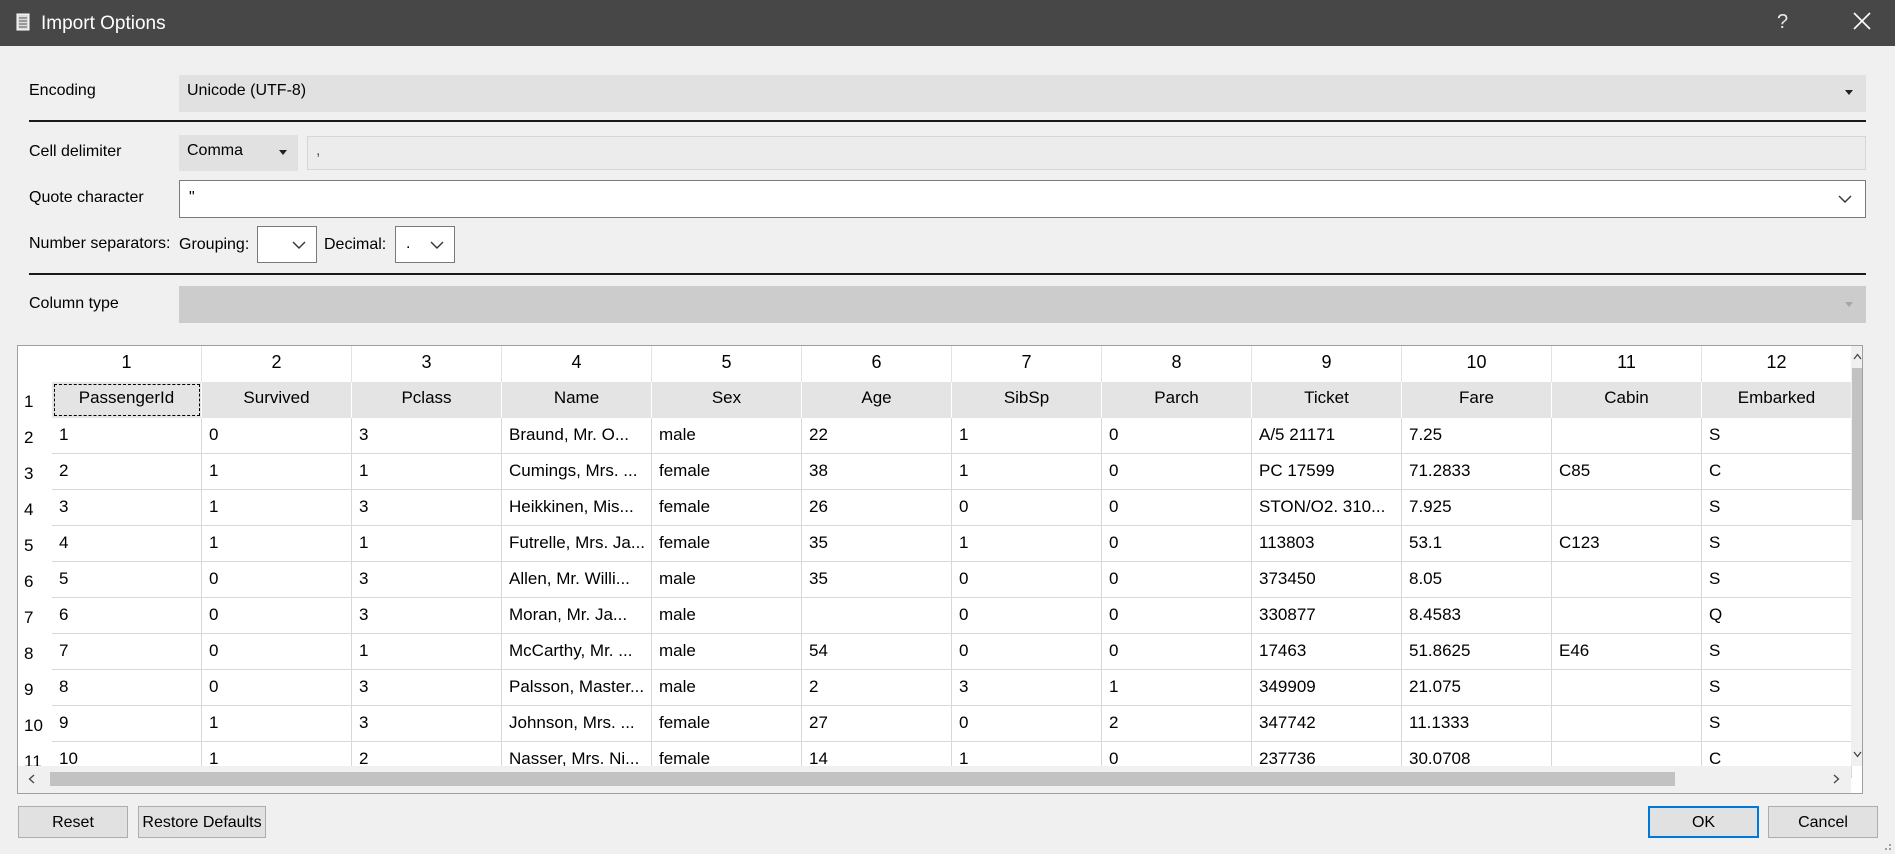 The height and width of the screenshot is (854, 1895). Describe the element at coordinates (35, 508) in the screenshot. I see `row-number: 4` at that location.